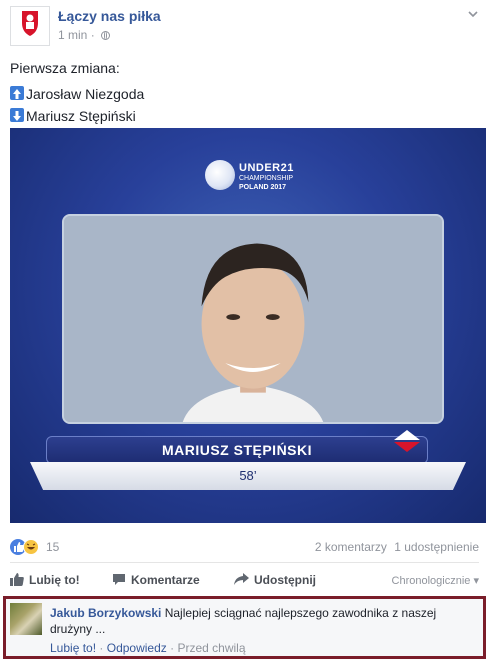 The height and width of the screenshot is (661, 489). Describe the element at coordinates (285, 580) in the screenshot. I see `share-label: Udostępnij` at that location.